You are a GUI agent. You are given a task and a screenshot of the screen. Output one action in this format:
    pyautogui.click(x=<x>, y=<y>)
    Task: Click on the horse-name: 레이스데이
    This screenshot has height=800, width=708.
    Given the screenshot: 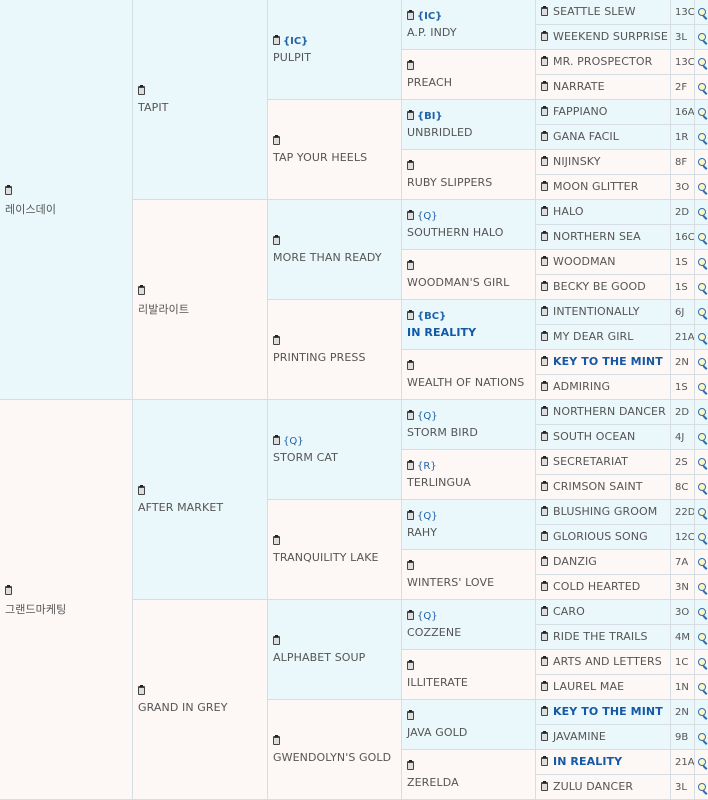 What is the action you would take?
    pyautogui.click(x=30, y=209)
    